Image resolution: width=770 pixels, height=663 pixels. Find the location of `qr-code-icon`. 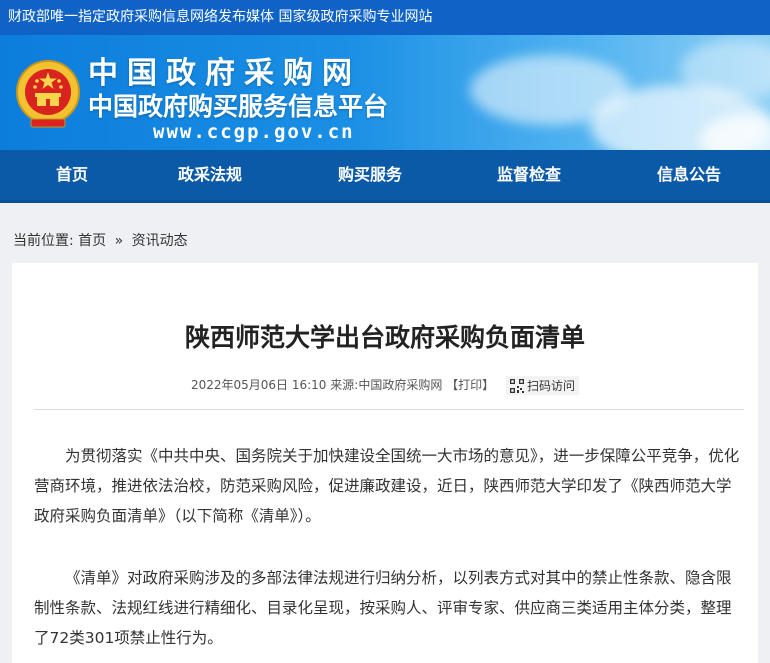

qr-code-icon is located at coordinates (517, 386).